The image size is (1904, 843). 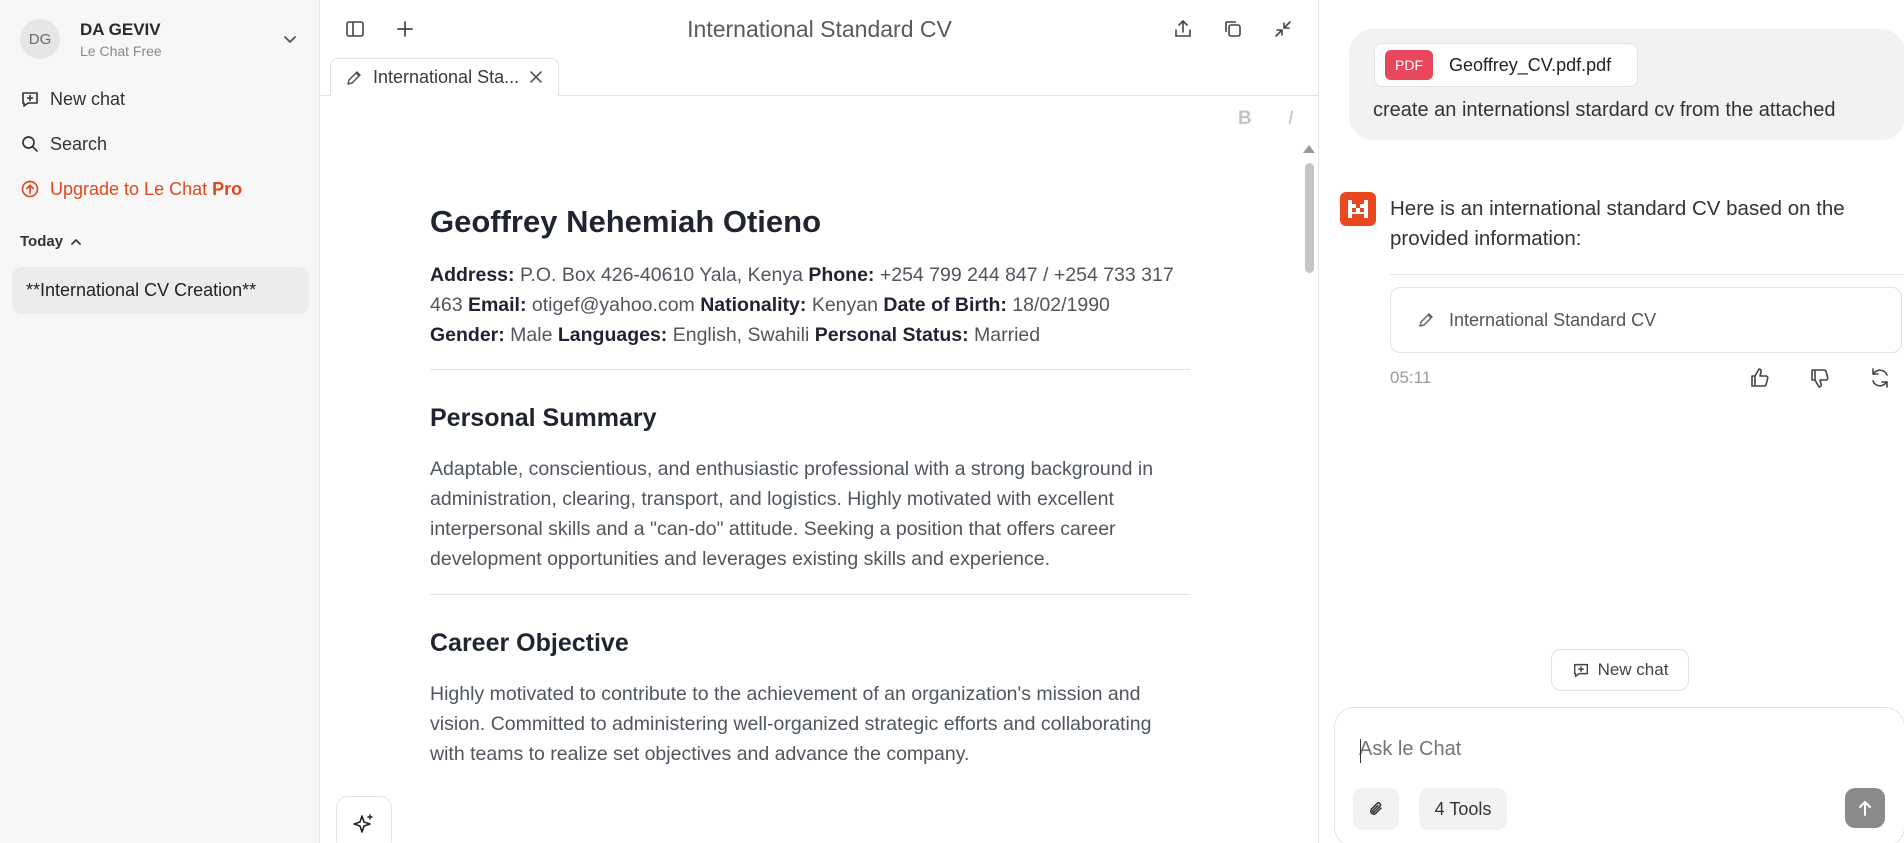 I want to click on upgrade-link: Upgrade to Le Chat Pro, so click(x=131, y=189).